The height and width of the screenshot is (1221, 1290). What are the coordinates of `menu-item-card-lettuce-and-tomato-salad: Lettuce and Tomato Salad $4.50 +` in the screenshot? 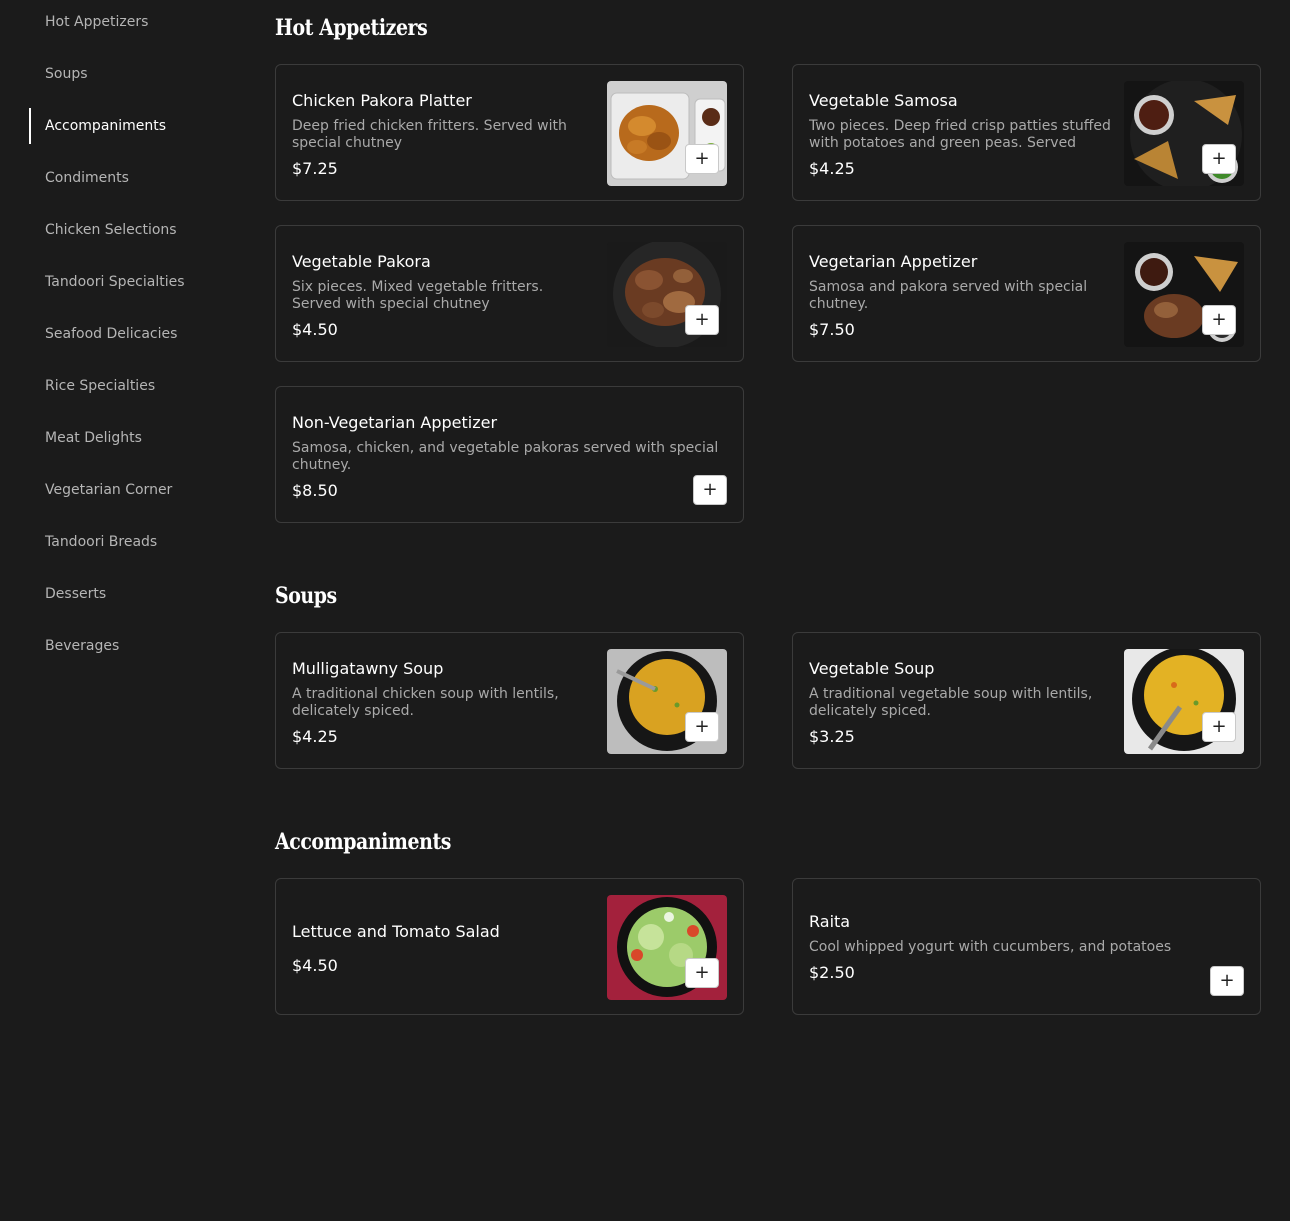 It's located at (509, 946).